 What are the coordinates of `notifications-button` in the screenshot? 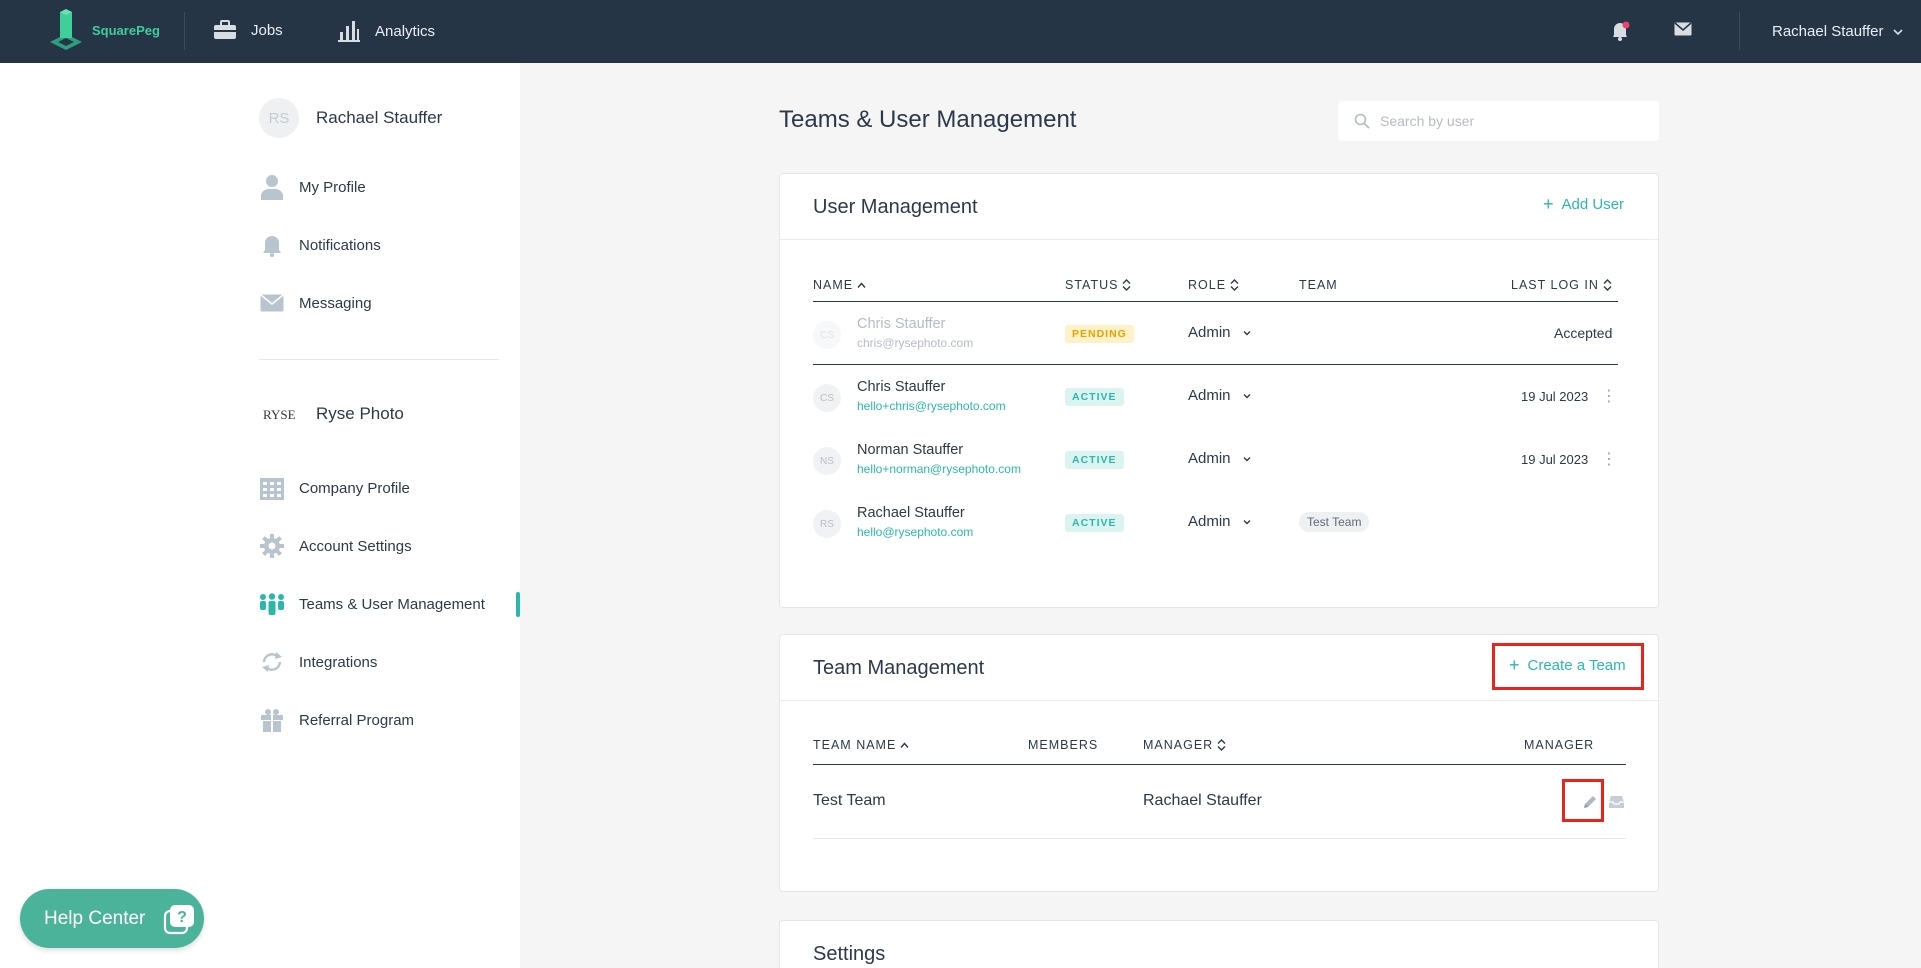 It's located at (1620, 33).